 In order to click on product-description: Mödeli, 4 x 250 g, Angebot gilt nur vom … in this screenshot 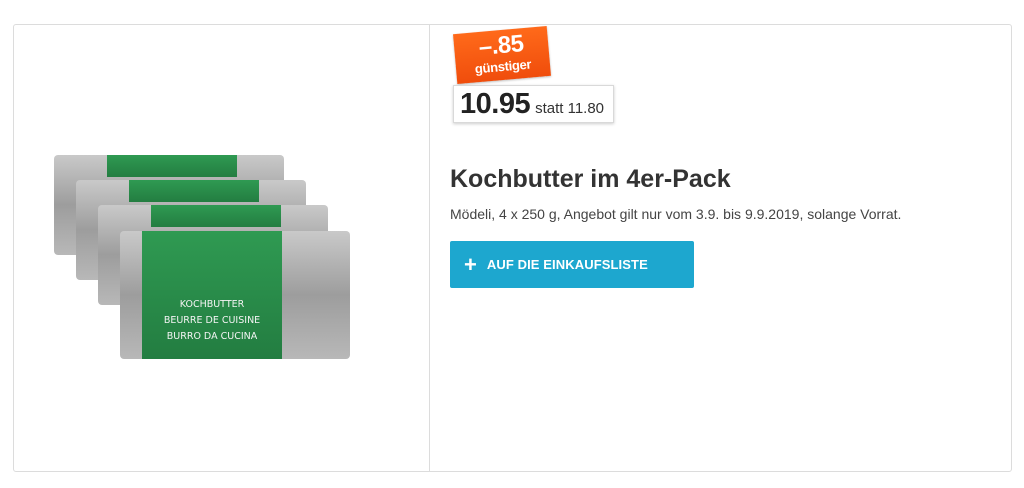, I will do `click(676, 214)`.